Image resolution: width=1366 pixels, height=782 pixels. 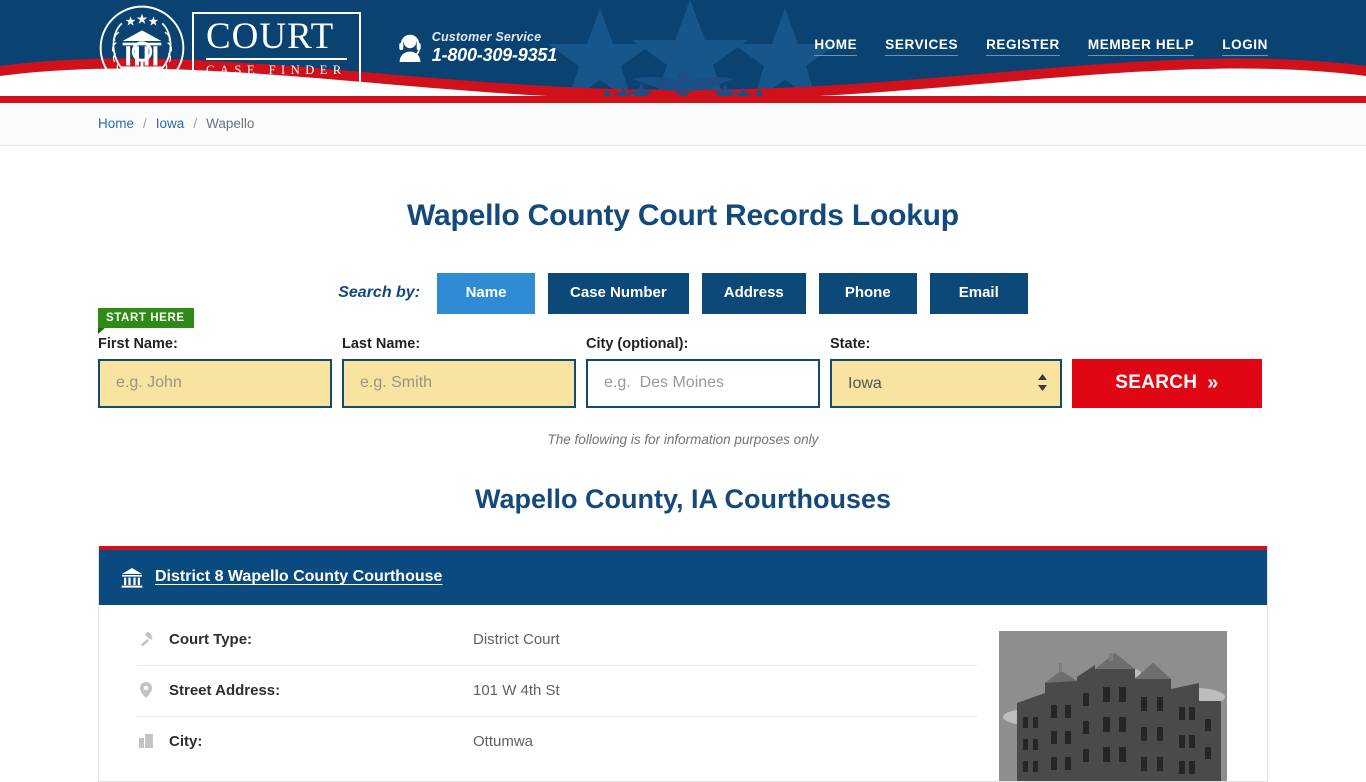 What do you see at coordinates (298, 577) in the screenshot?
I see `courthouse-name-link: District 8 Wapello County Courthouse` at bounding box center [298, 577].